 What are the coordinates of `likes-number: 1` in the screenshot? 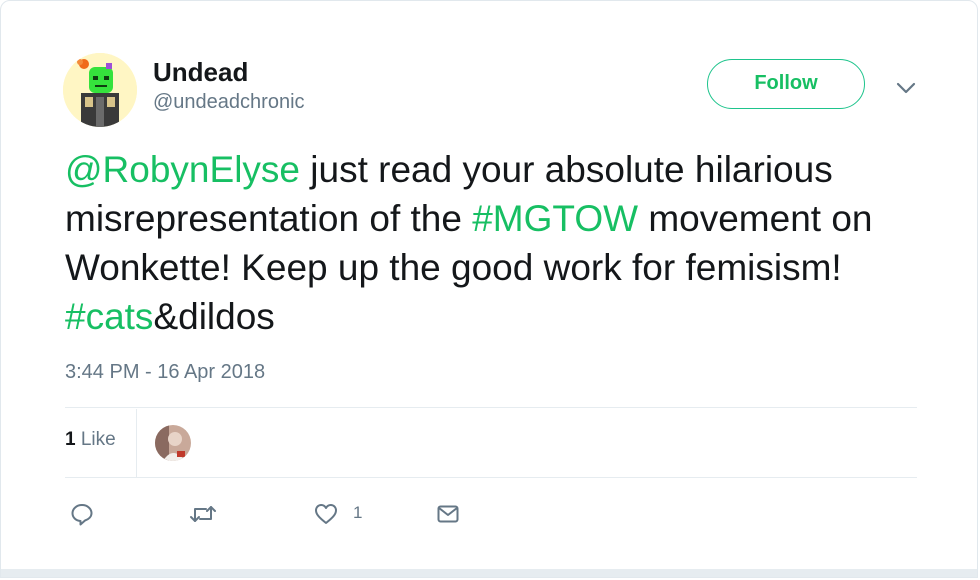 It's located at (70, 439).